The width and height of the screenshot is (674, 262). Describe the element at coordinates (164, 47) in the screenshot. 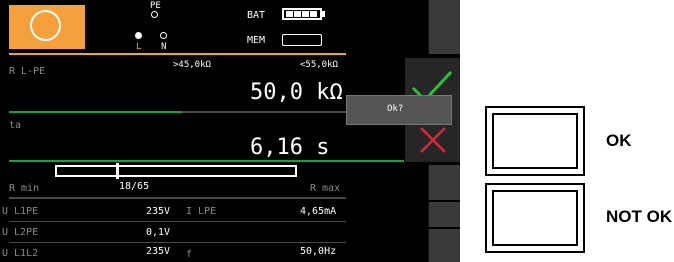

I see `n-label: N` at that location.